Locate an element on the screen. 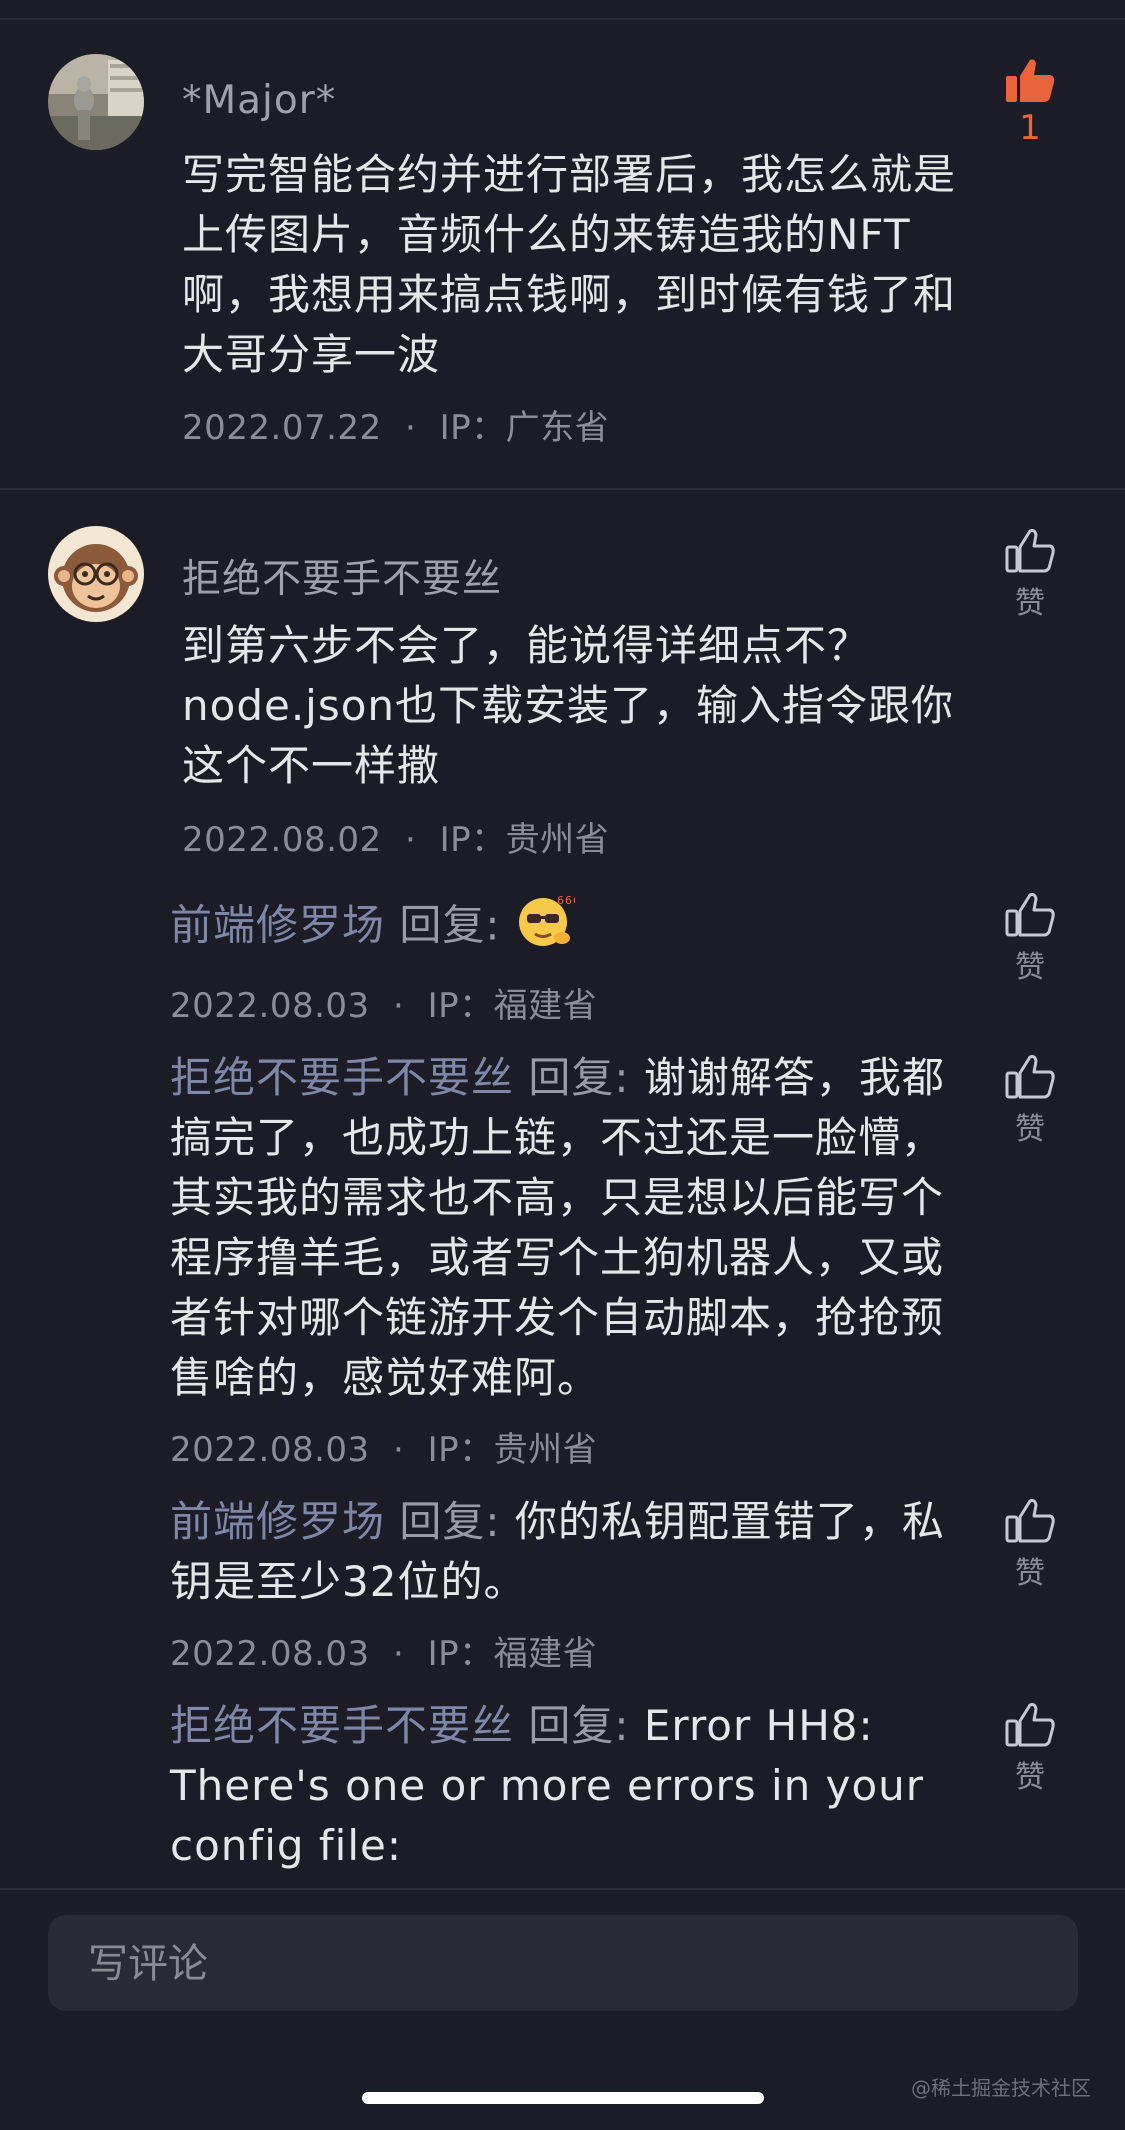  sunglasses-emoji-icon: 666 is located at coordinates (547, 928).